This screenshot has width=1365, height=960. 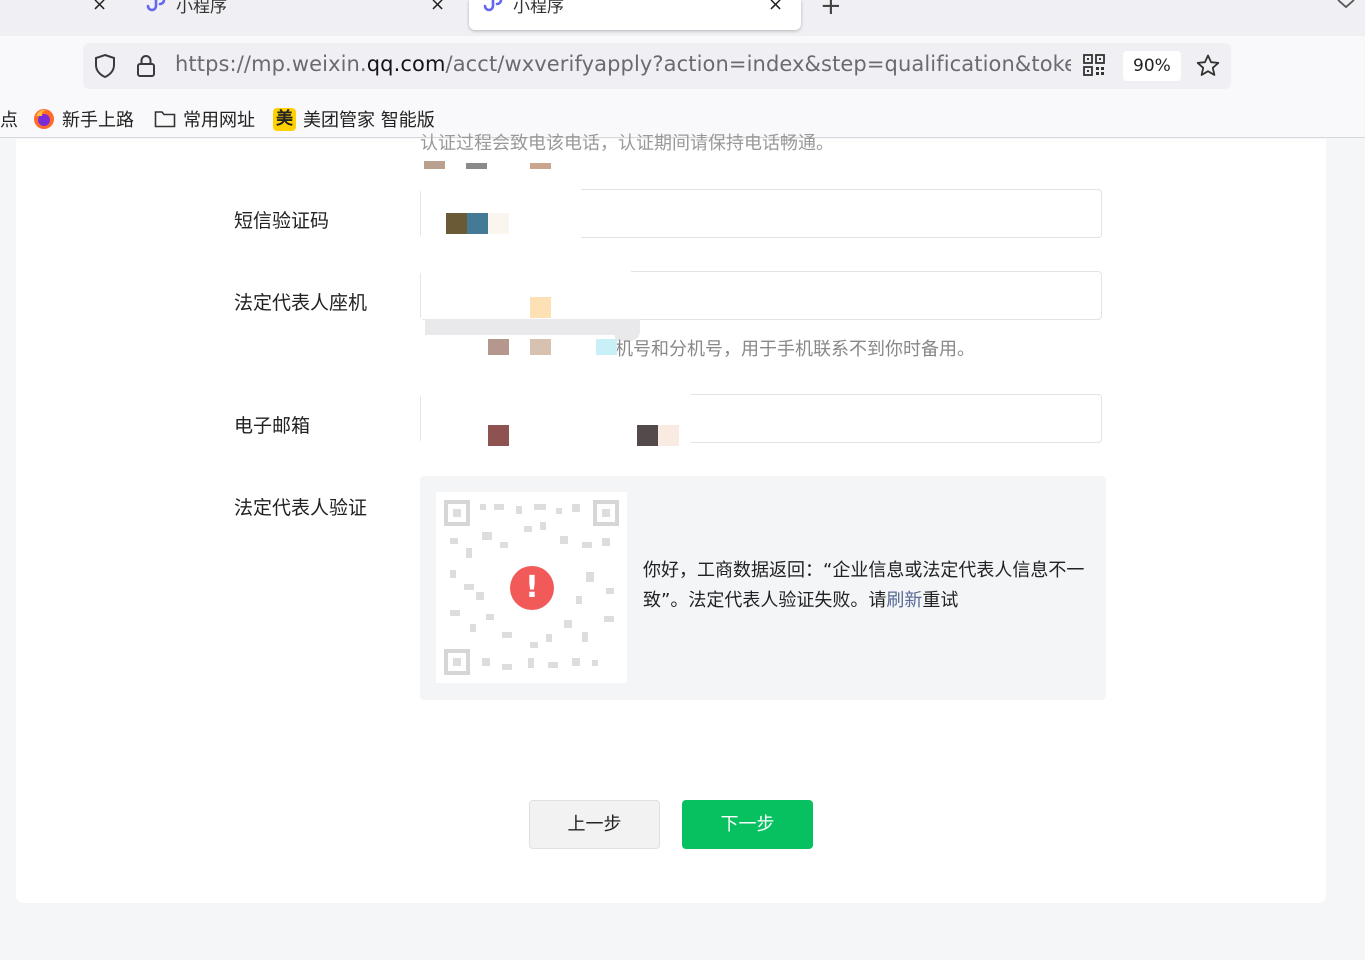 What do you see at coordinates (1094, 65) in the screenshot?
I see `qr-code-icon` at bounding box center [1094, 65].